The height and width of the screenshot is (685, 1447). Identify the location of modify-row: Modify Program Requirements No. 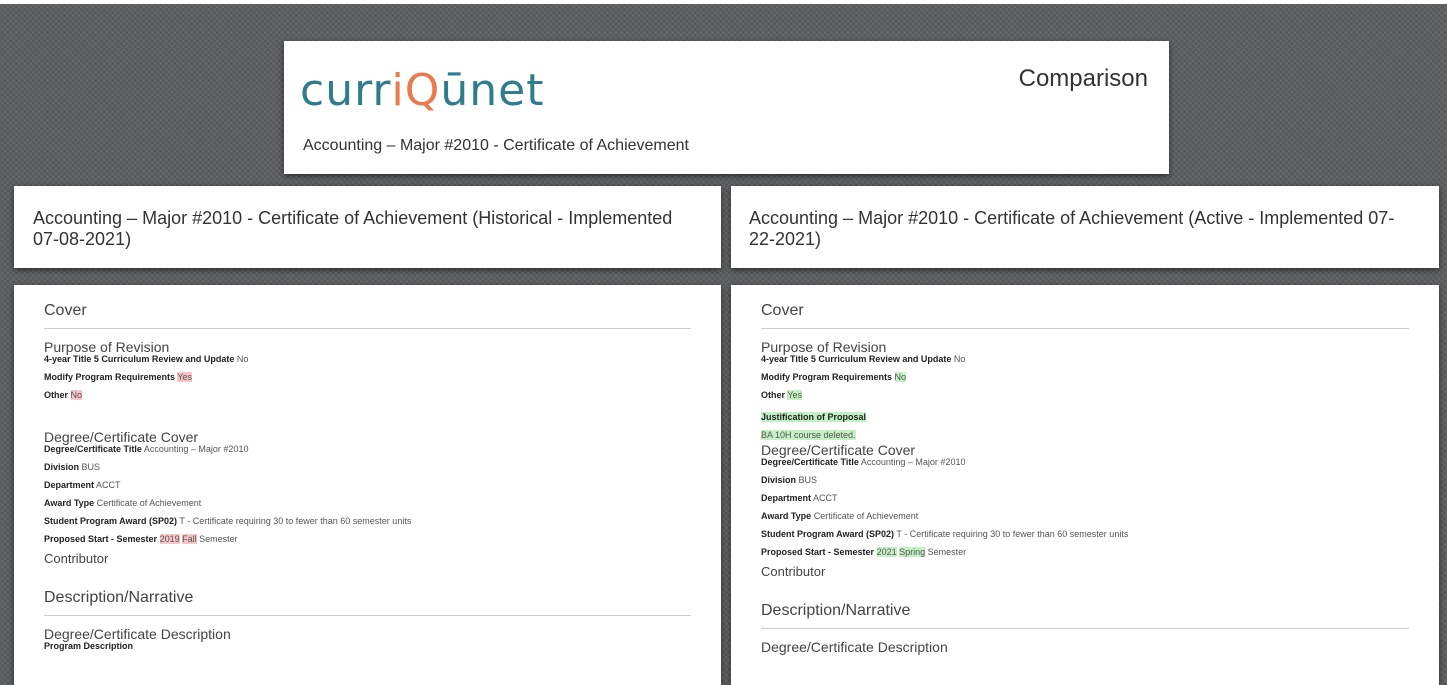
(1085, 377).